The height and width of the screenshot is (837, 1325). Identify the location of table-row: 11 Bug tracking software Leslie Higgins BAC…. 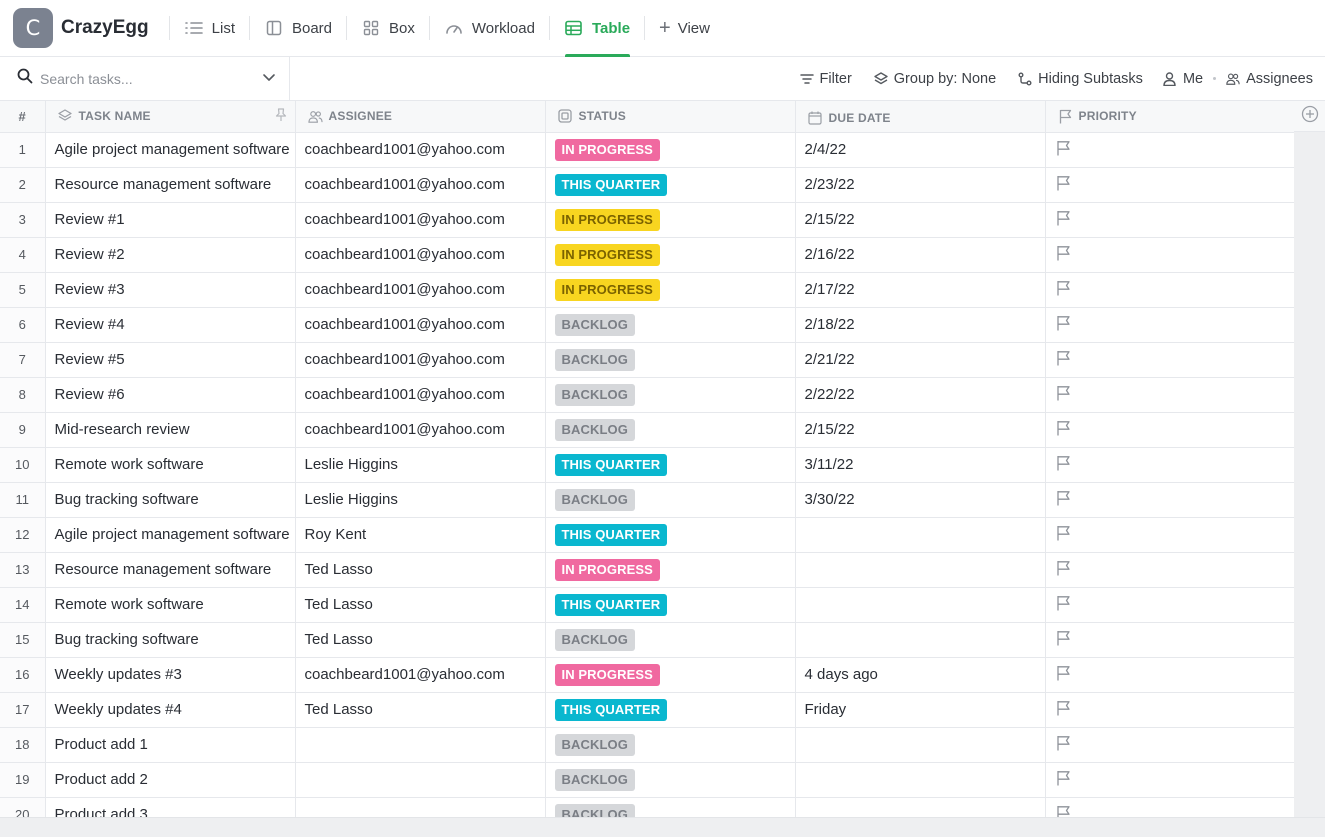
(647, 500).